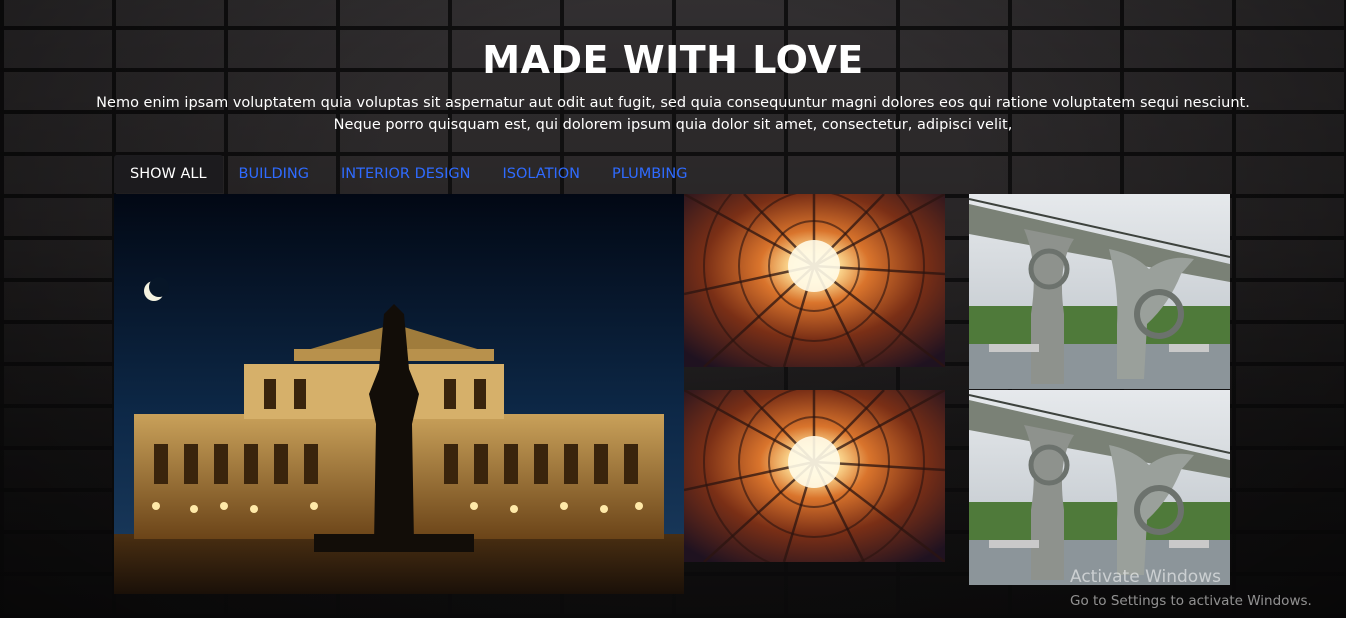 The image size is (1346, 618). Describe the element at coordinates (814, 280) in the screenshot. I see `gallery-image-courtyard-top` at that location.